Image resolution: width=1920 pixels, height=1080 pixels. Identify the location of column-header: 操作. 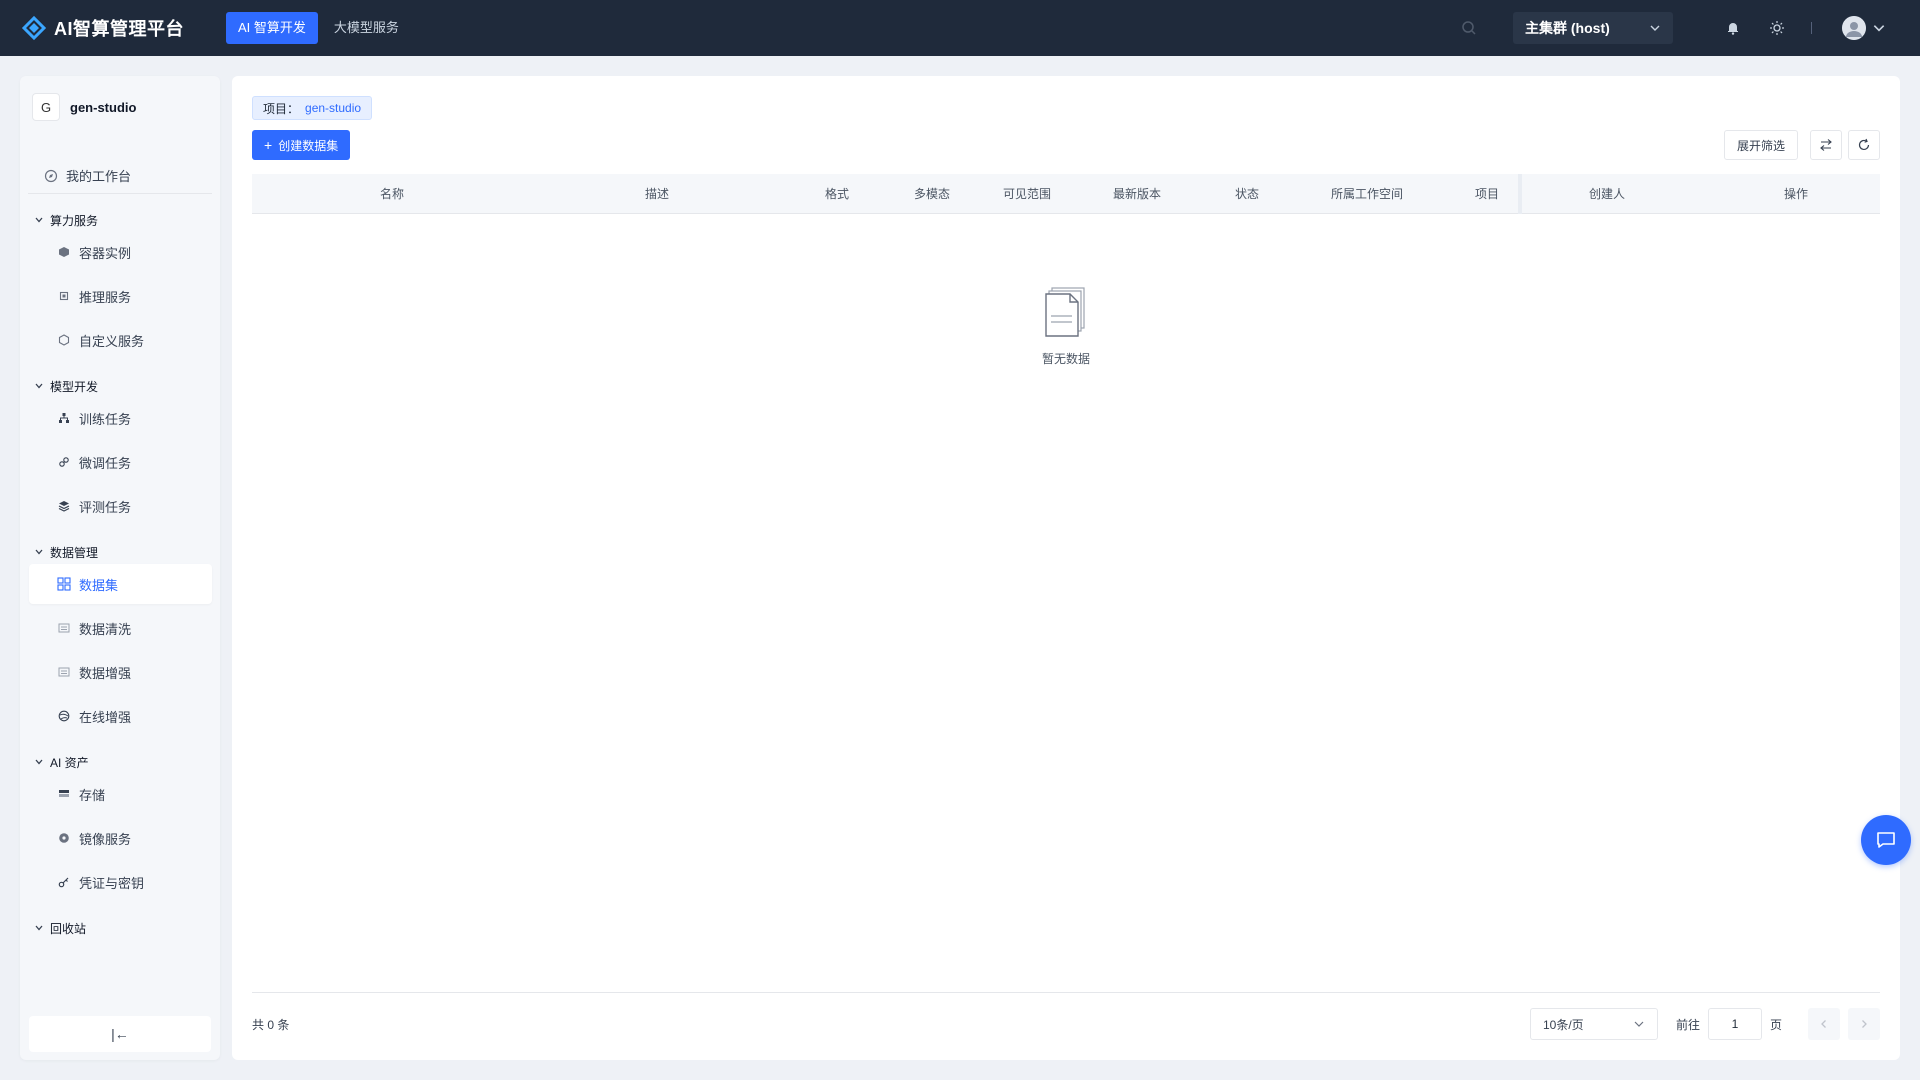
(1771, 193).